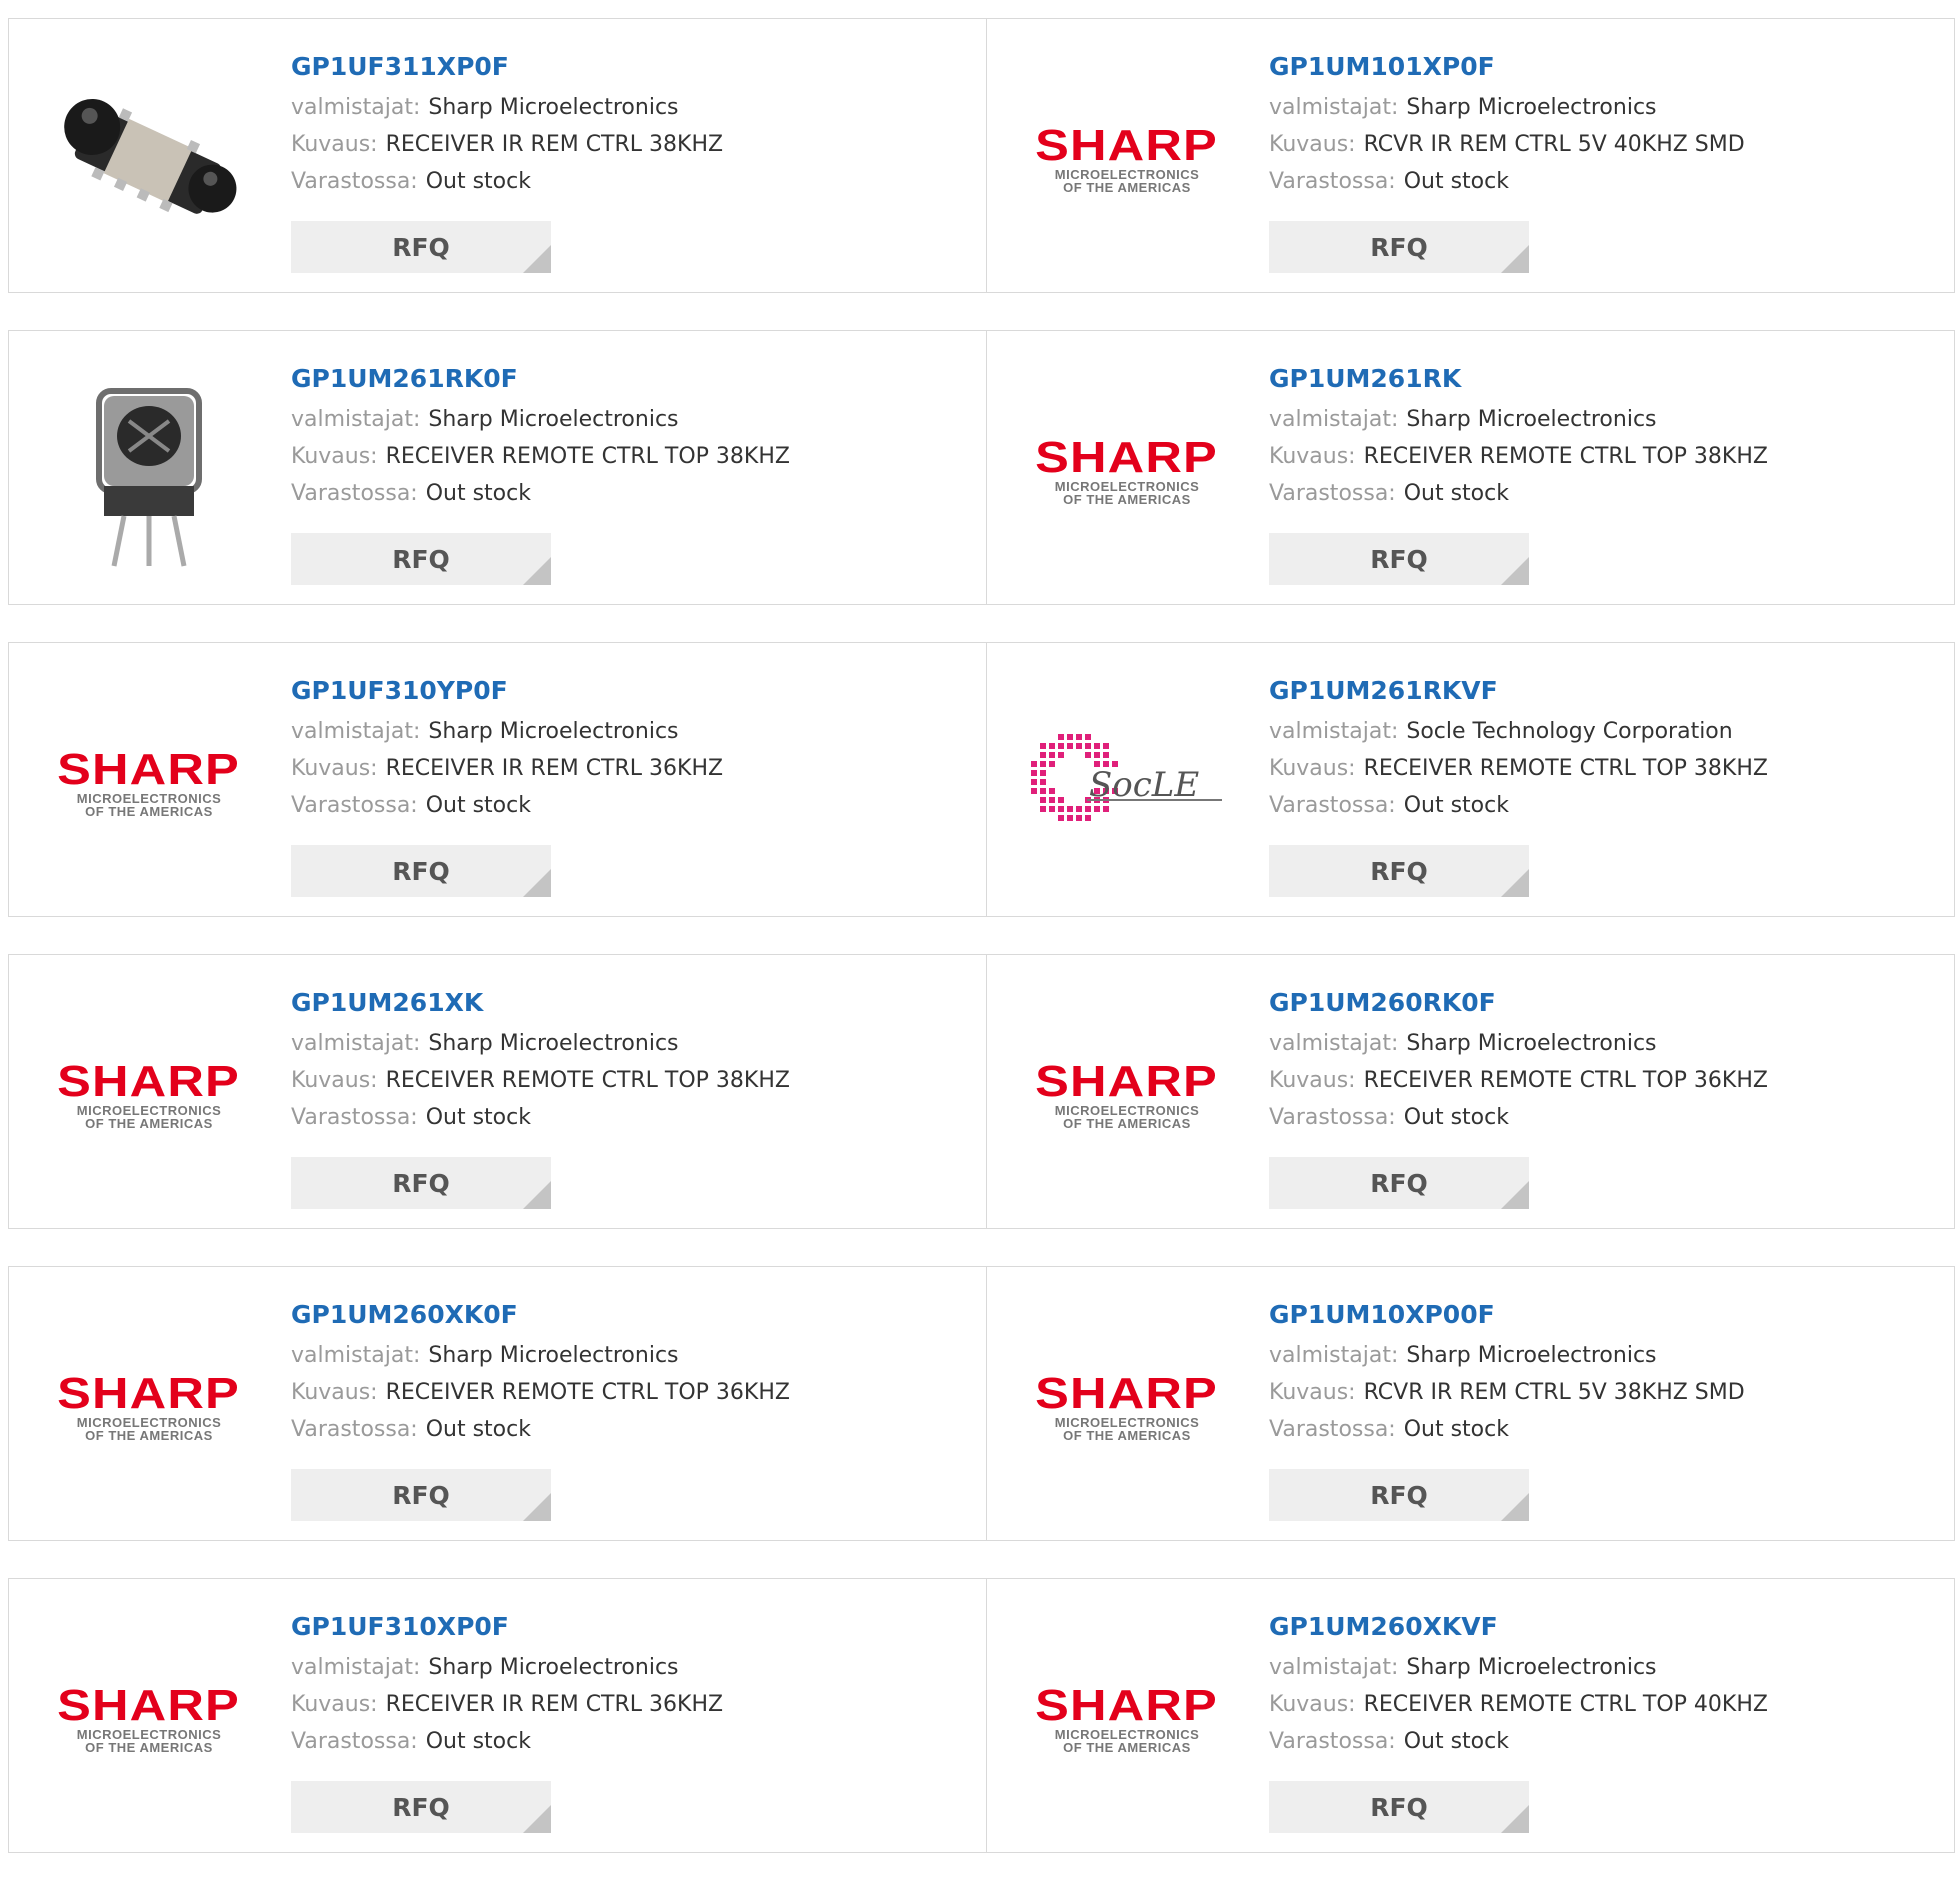 Image resolution: width=1955 pixels, height=1890 pixels. Describe the element at coordinates (1565, 768) in the screenshot. I see `description-value: RECEIVER REMOTE CTRL TOP 38KHZ` at that location.